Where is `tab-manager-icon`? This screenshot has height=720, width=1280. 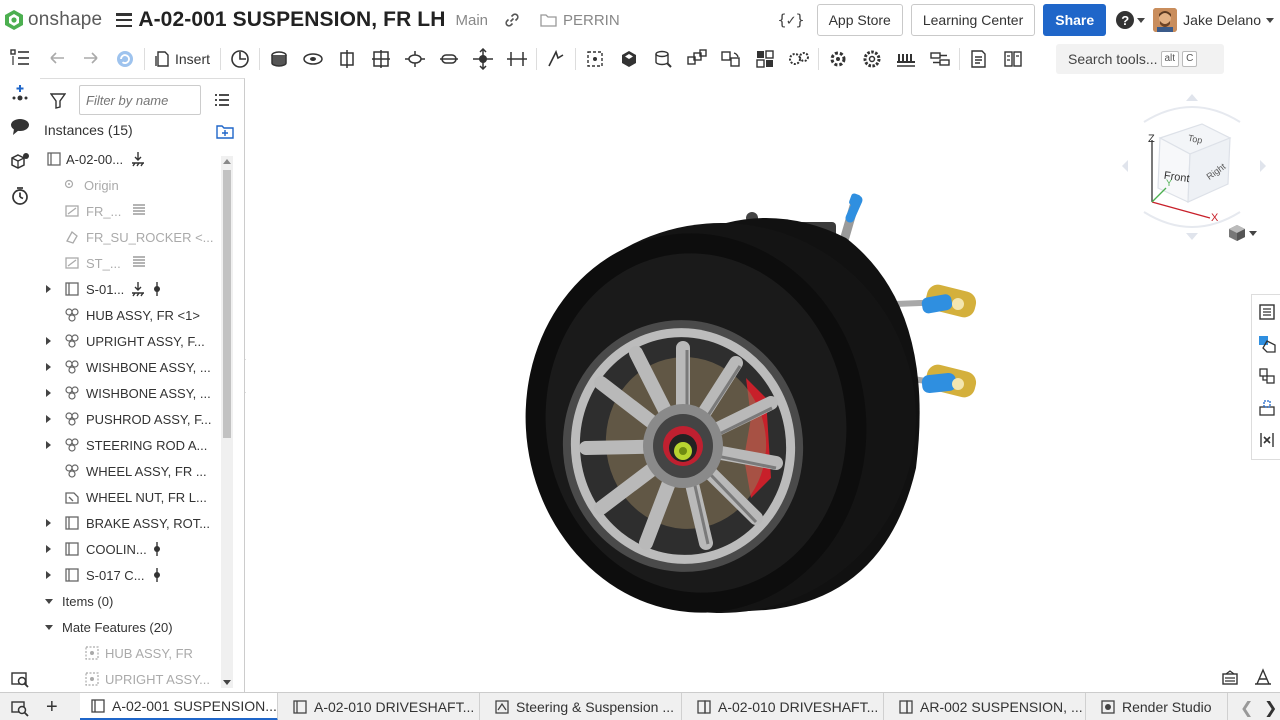
tab-manager-icon is located at coordinates (20, 708).